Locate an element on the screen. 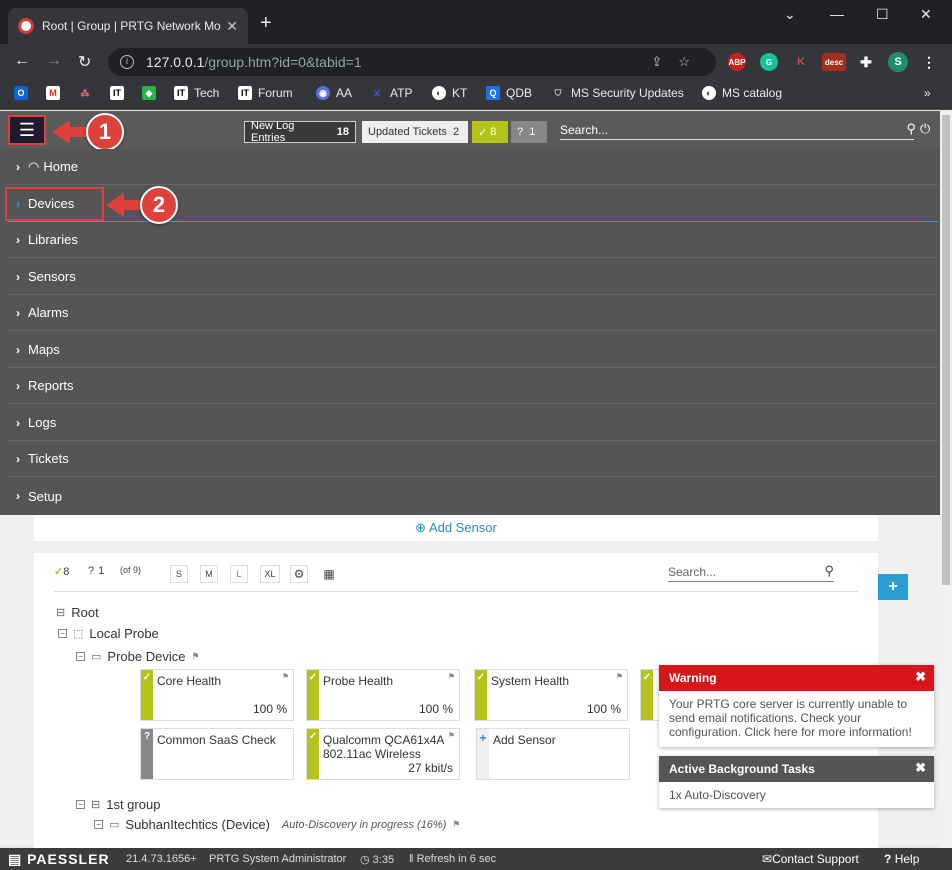 The image size is (952, 870). tree-1st-group: − ⊟ 1st group is located at coordinates (118, 804).